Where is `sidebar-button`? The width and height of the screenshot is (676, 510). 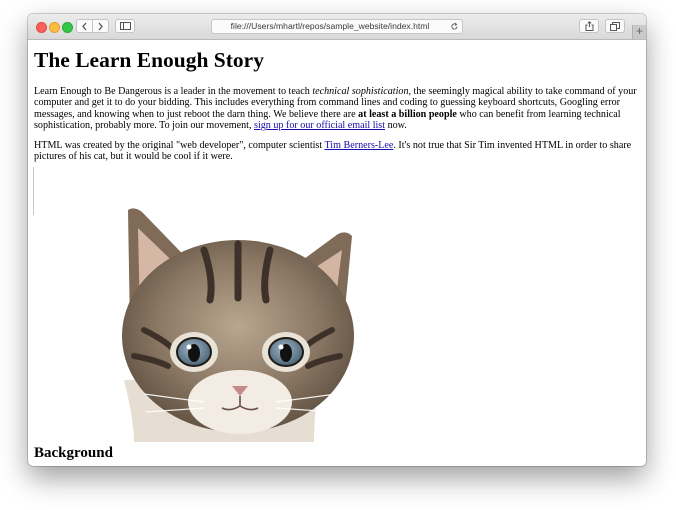 sidebar-button is located at coordinates (125, 26).